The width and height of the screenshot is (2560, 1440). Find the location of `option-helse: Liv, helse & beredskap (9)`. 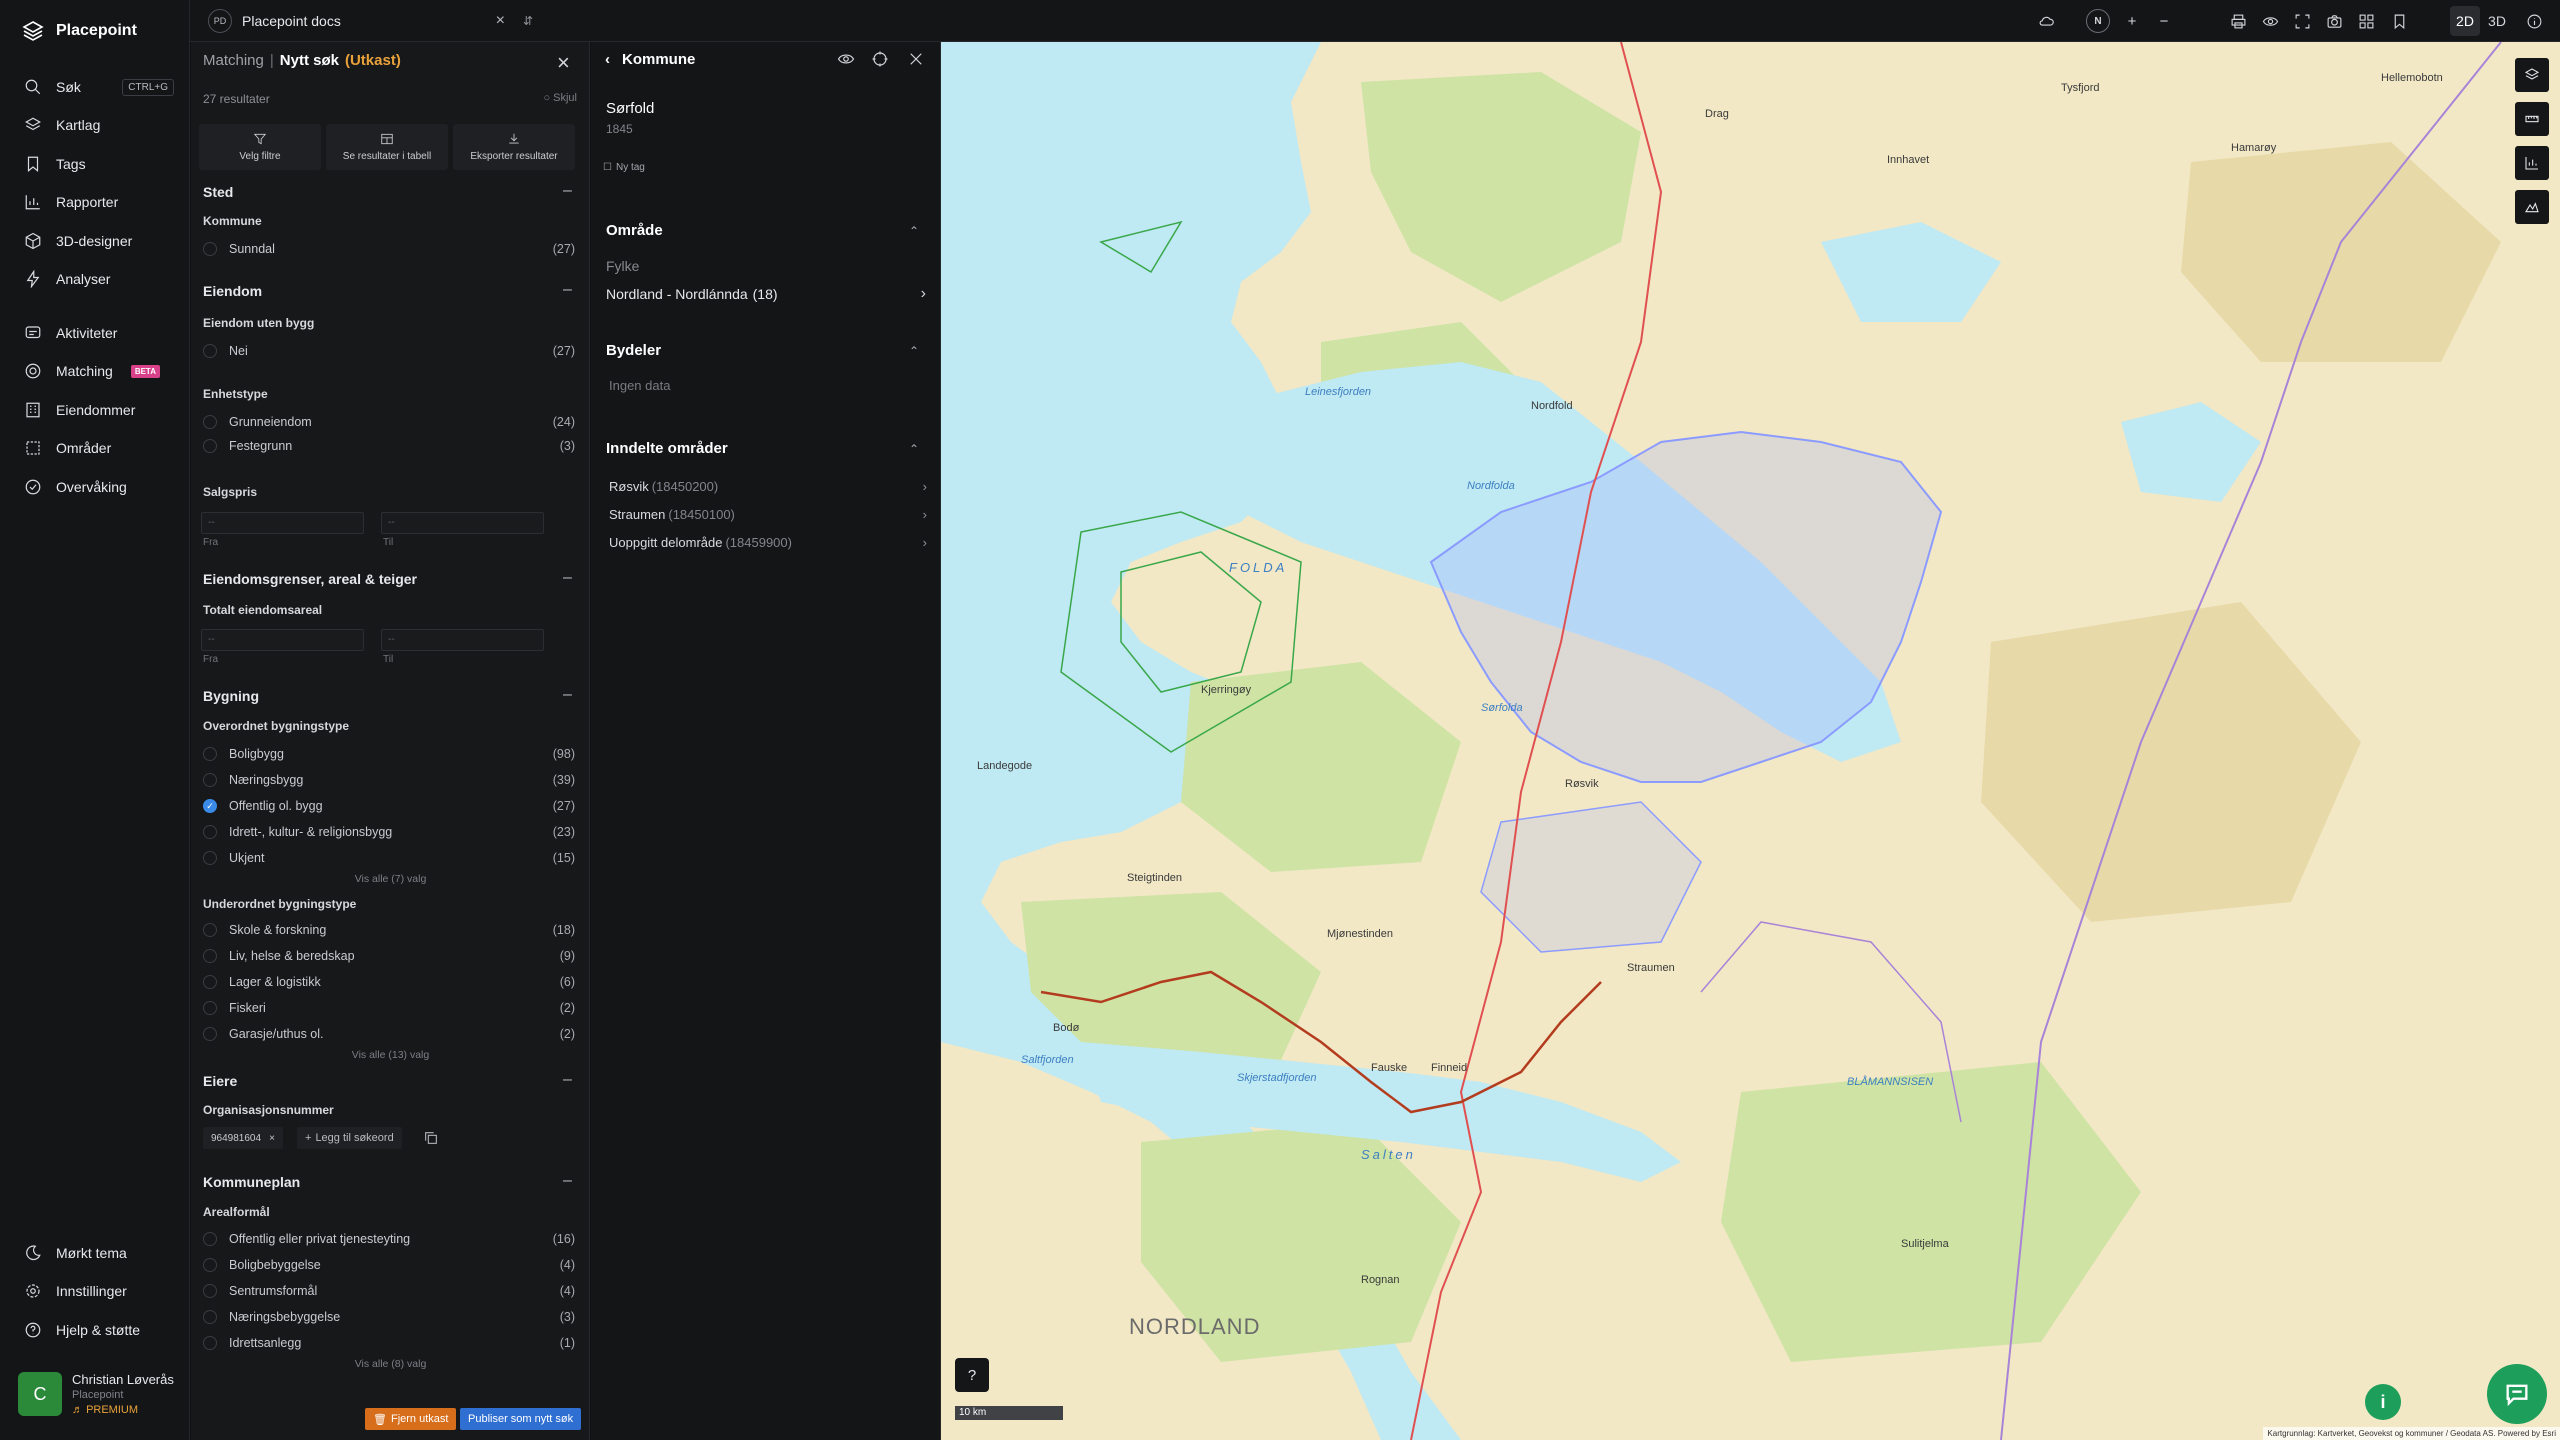

option-helse: Liv, helse & beredskap (9) is located at coordinates (389, 956).